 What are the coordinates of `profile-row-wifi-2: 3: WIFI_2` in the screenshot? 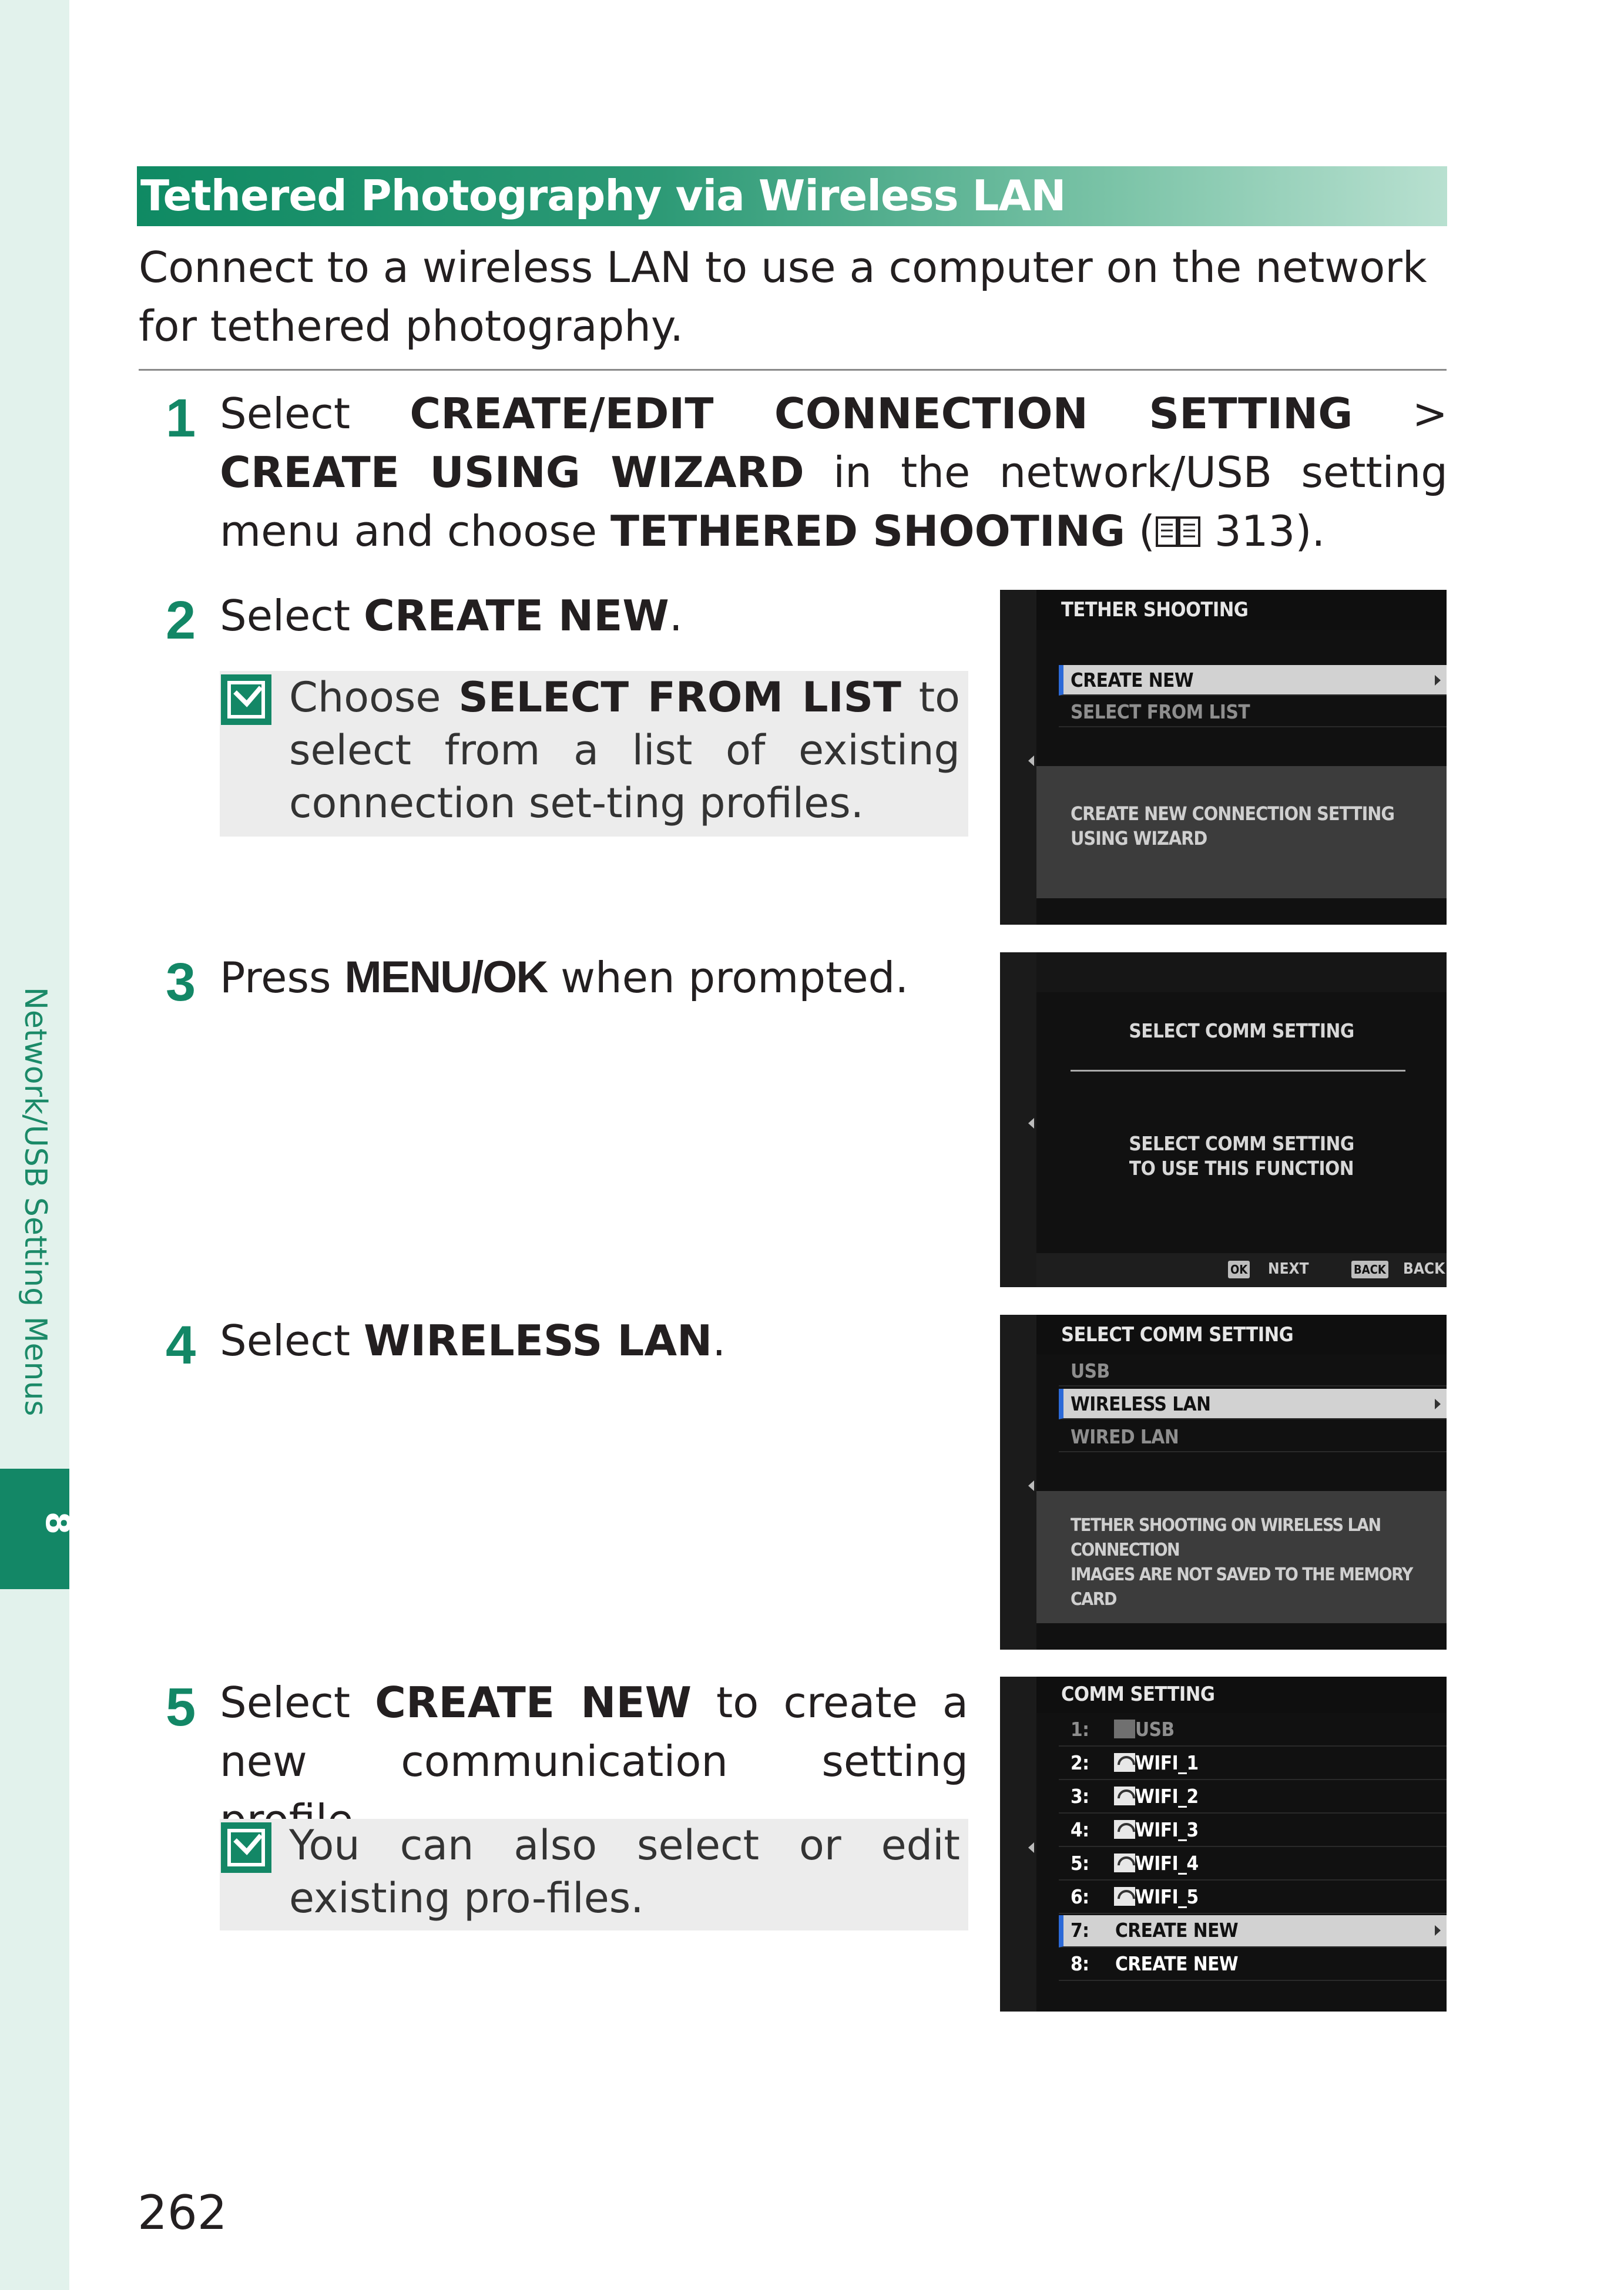 It's located at (1253, 1797).